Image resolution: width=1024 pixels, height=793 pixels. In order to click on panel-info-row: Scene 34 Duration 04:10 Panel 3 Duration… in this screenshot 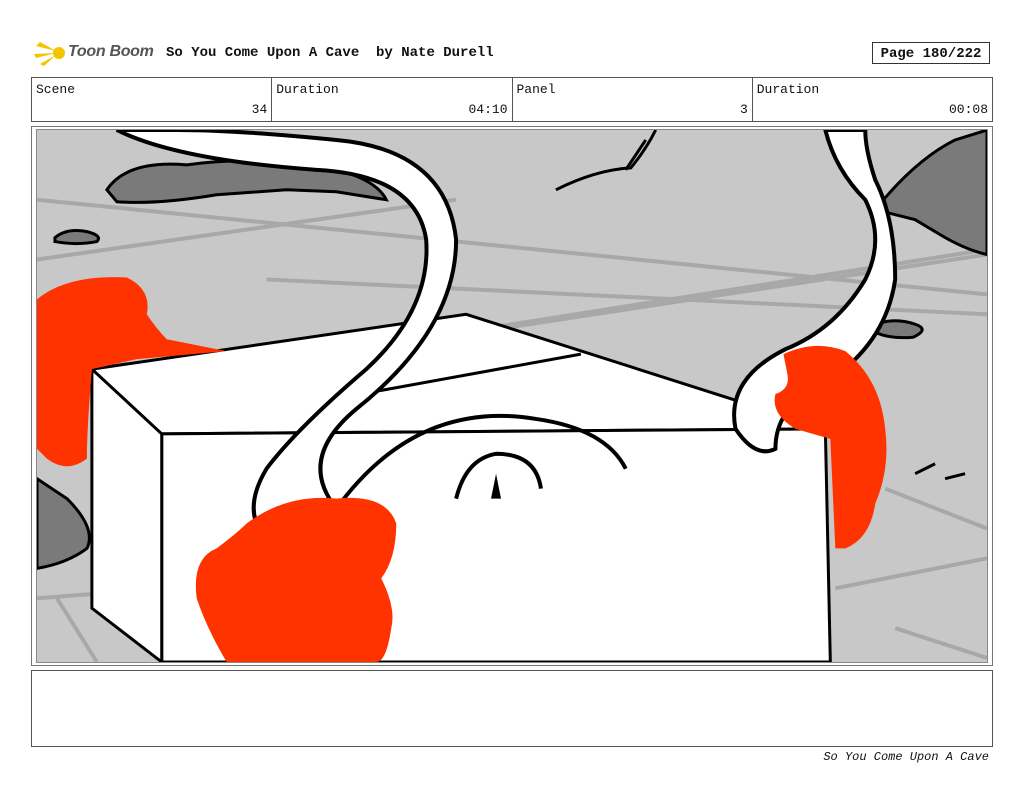, I will do `click(512, 99)`.